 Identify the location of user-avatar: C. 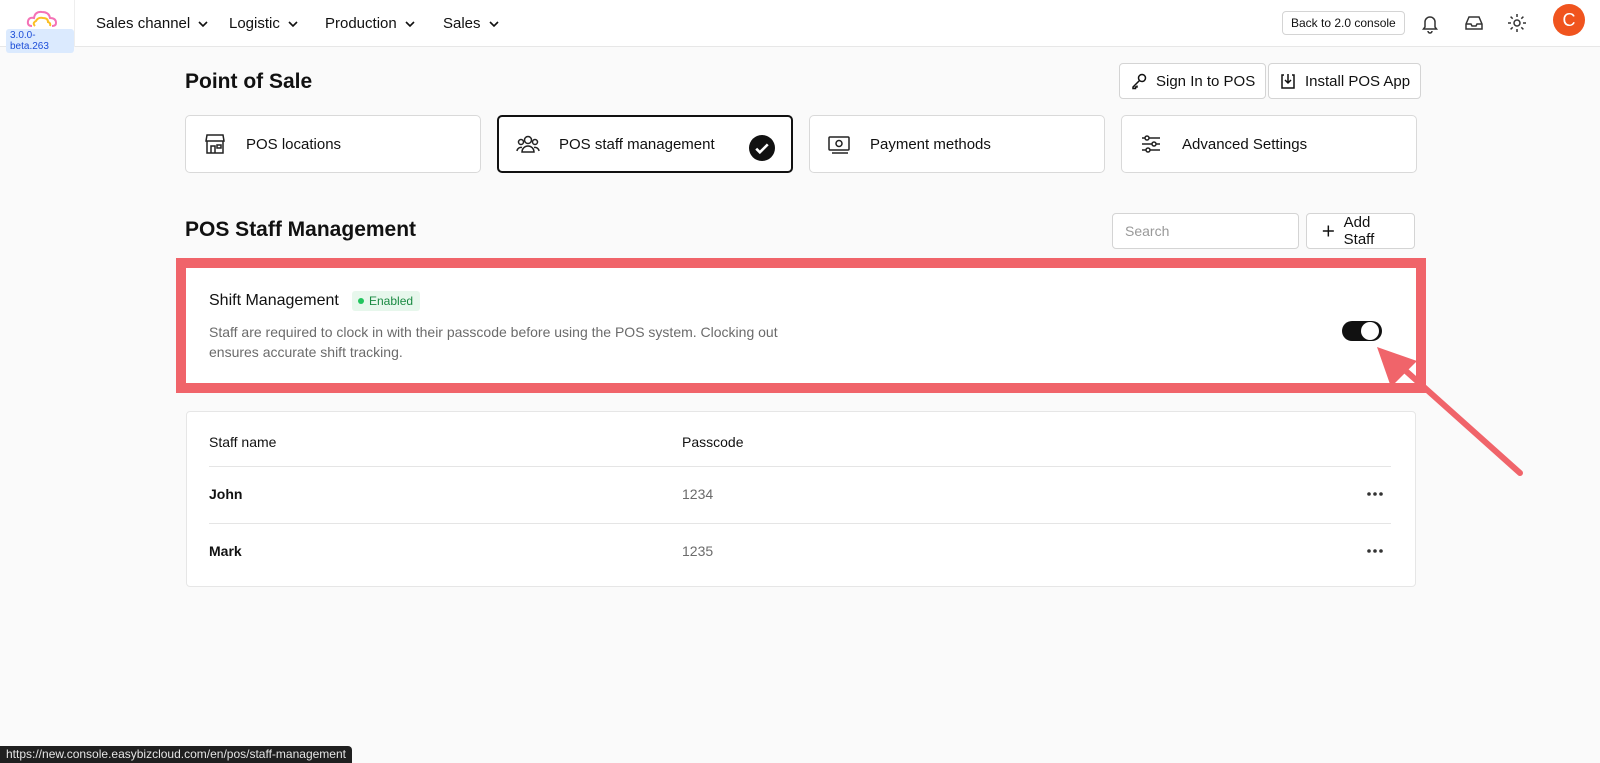
(1569, 20).